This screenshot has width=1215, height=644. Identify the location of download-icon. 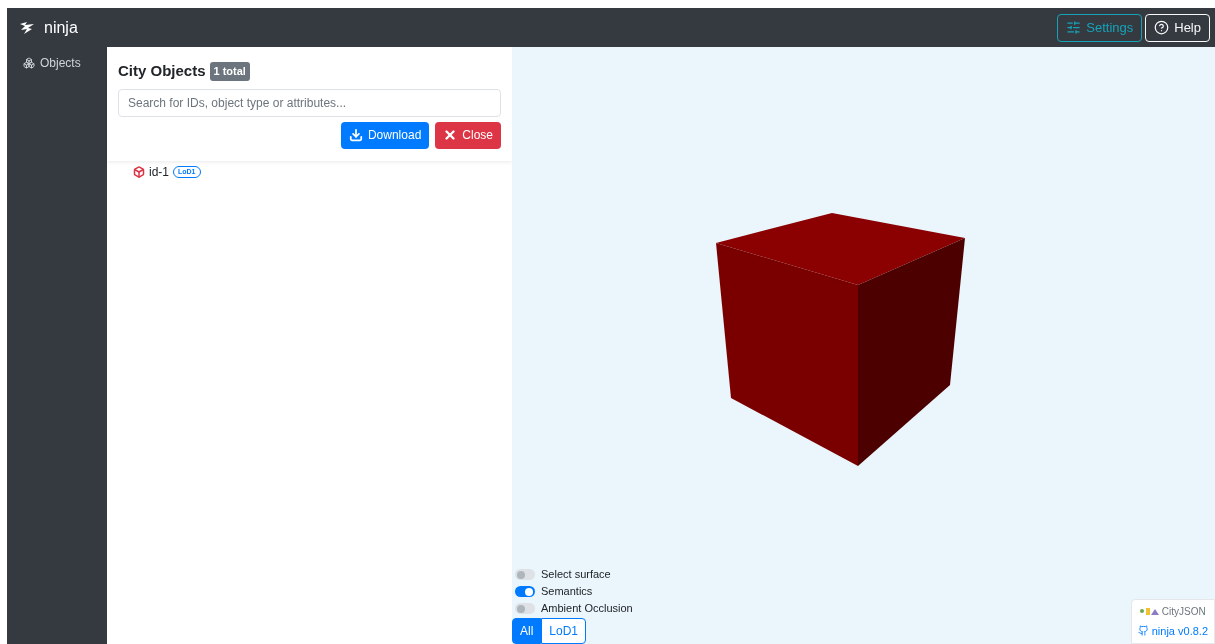
(355, 135).